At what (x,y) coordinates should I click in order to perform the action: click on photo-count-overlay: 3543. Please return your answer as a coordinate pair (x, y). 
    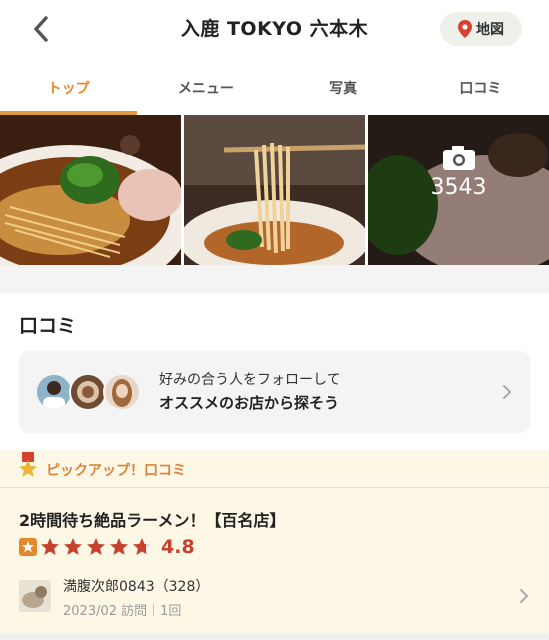
    Looking at the image, I should click on (458, 172).